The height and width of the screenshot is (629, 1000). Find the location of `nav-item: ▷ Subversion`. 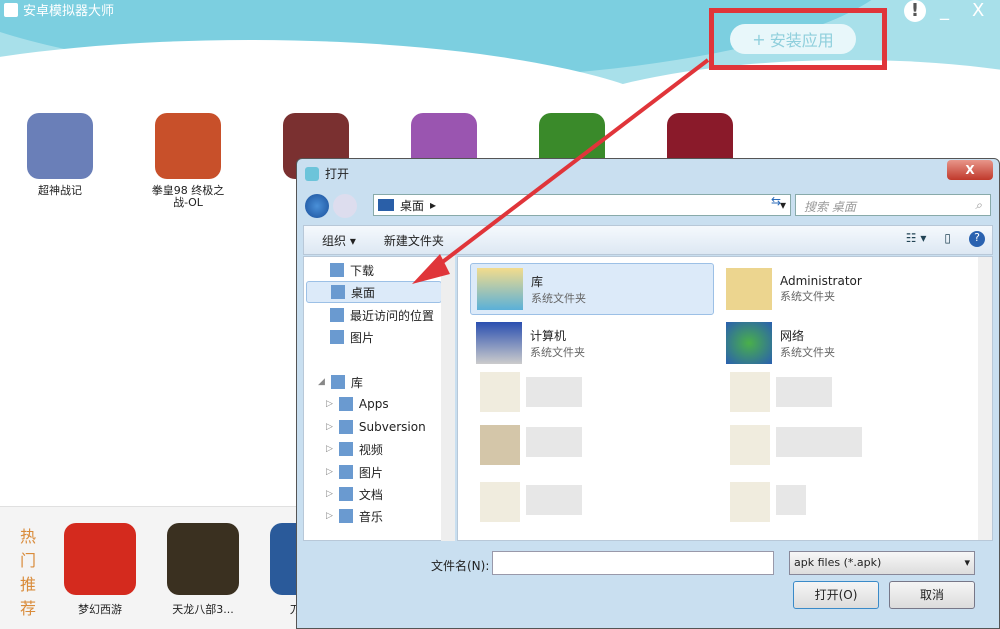

nav-item: ▷ Subversion is located at coordinates (376, 427).